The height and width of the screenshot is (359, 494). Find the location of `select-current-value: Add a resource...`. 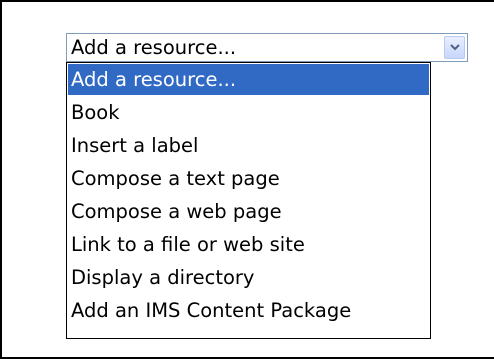

select-current-value: Add a resource... is located at coordinates (154, 47).